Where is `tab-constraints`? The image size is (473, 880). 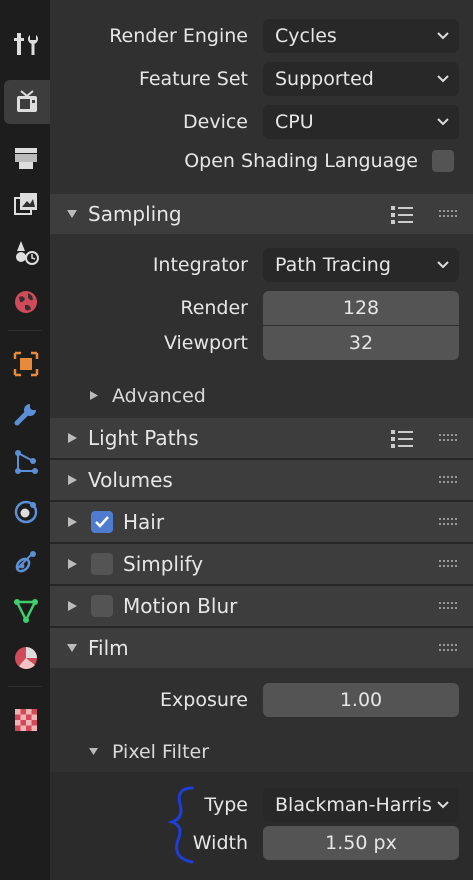
tab-constraints is located at coordinates (26, 562).